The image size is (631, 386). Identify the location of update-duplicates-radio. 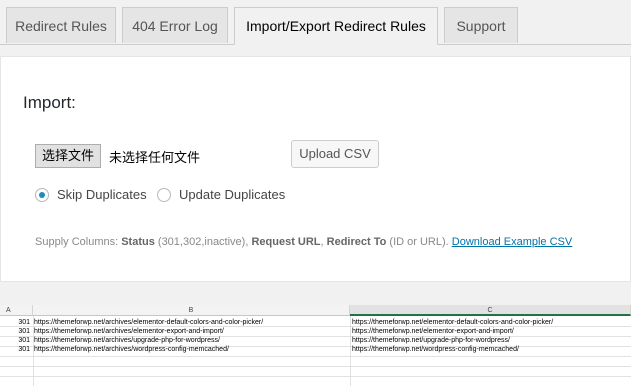
(164, 195).